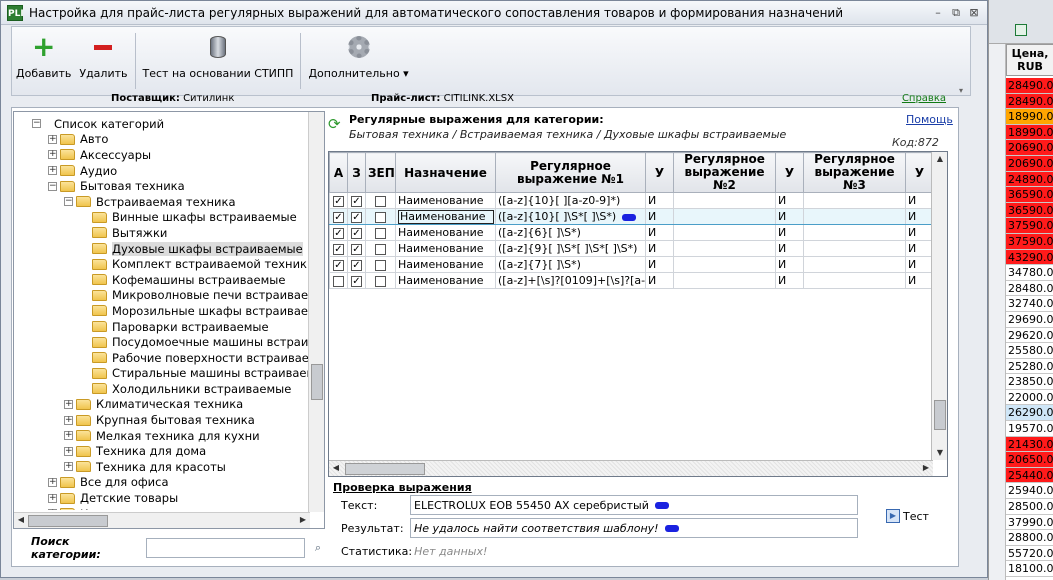 This screenshot has height=580, width=1053. I want to click on tree-hscroll-thumb, so click(68, 521).